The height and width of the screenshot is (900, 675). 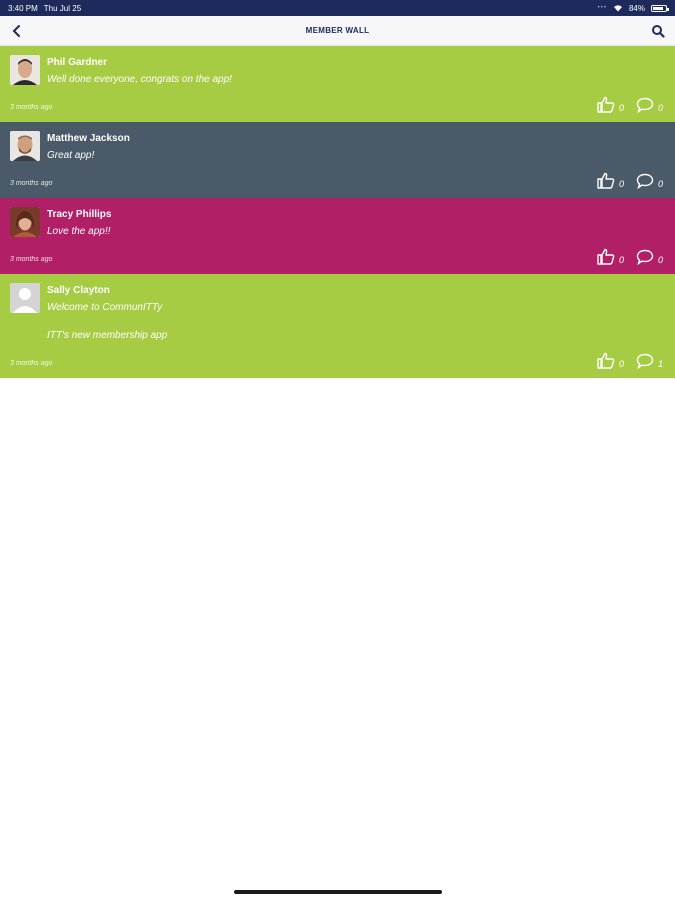 What do you see at coordinates (105, 307) in the screenshot?
I see `post-message: Welcome to CommunITTy` at bounding box center [105, 307].